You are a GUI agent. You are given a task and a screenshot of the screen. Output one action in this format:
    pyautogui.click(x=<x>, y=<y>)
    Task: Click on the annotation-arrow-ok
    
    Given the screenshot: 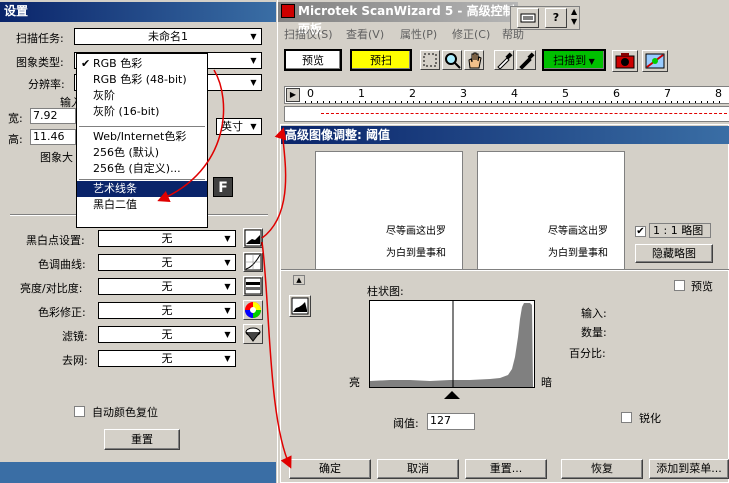 What is the action you would take?
    pyautogui.click(x=276, y=355)
    